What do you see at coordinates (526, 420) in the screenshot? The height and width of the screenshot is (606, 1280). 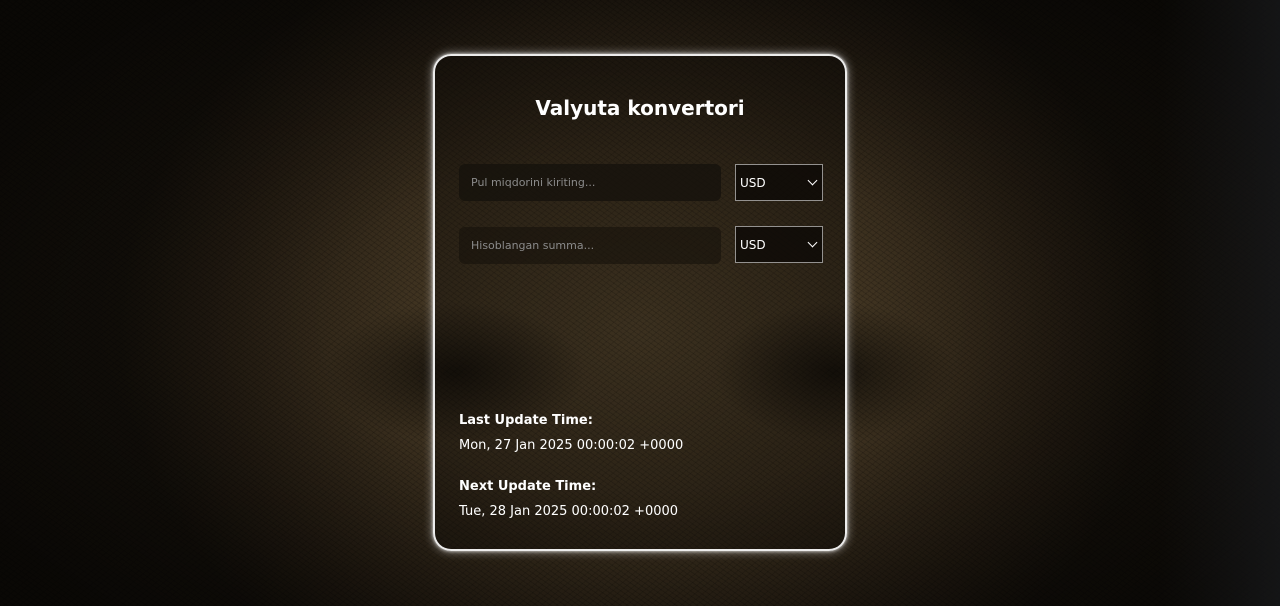 I see `last-update-label: Last Update Time:` at bounding box center [526, 420].